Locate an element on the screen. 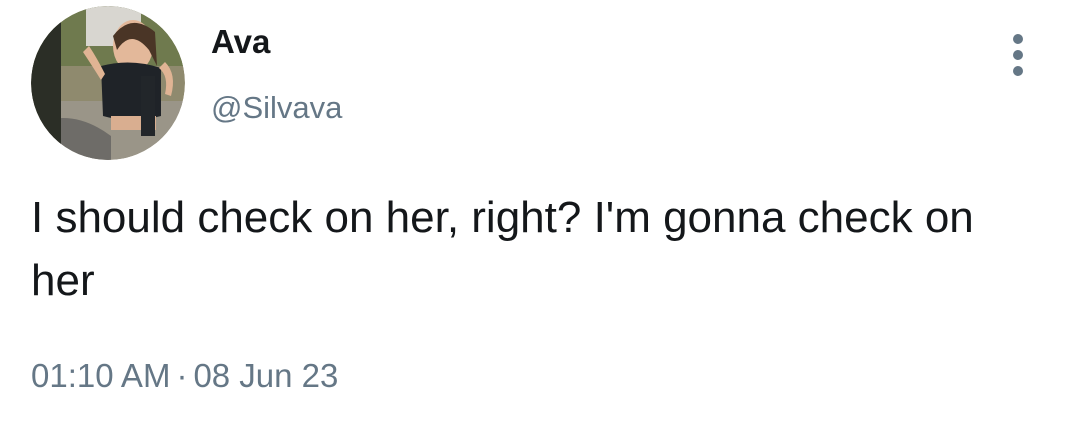  tweet-timestamp: 01:10 AM · 08 Jun 23 is located at coordinates (184, 376).